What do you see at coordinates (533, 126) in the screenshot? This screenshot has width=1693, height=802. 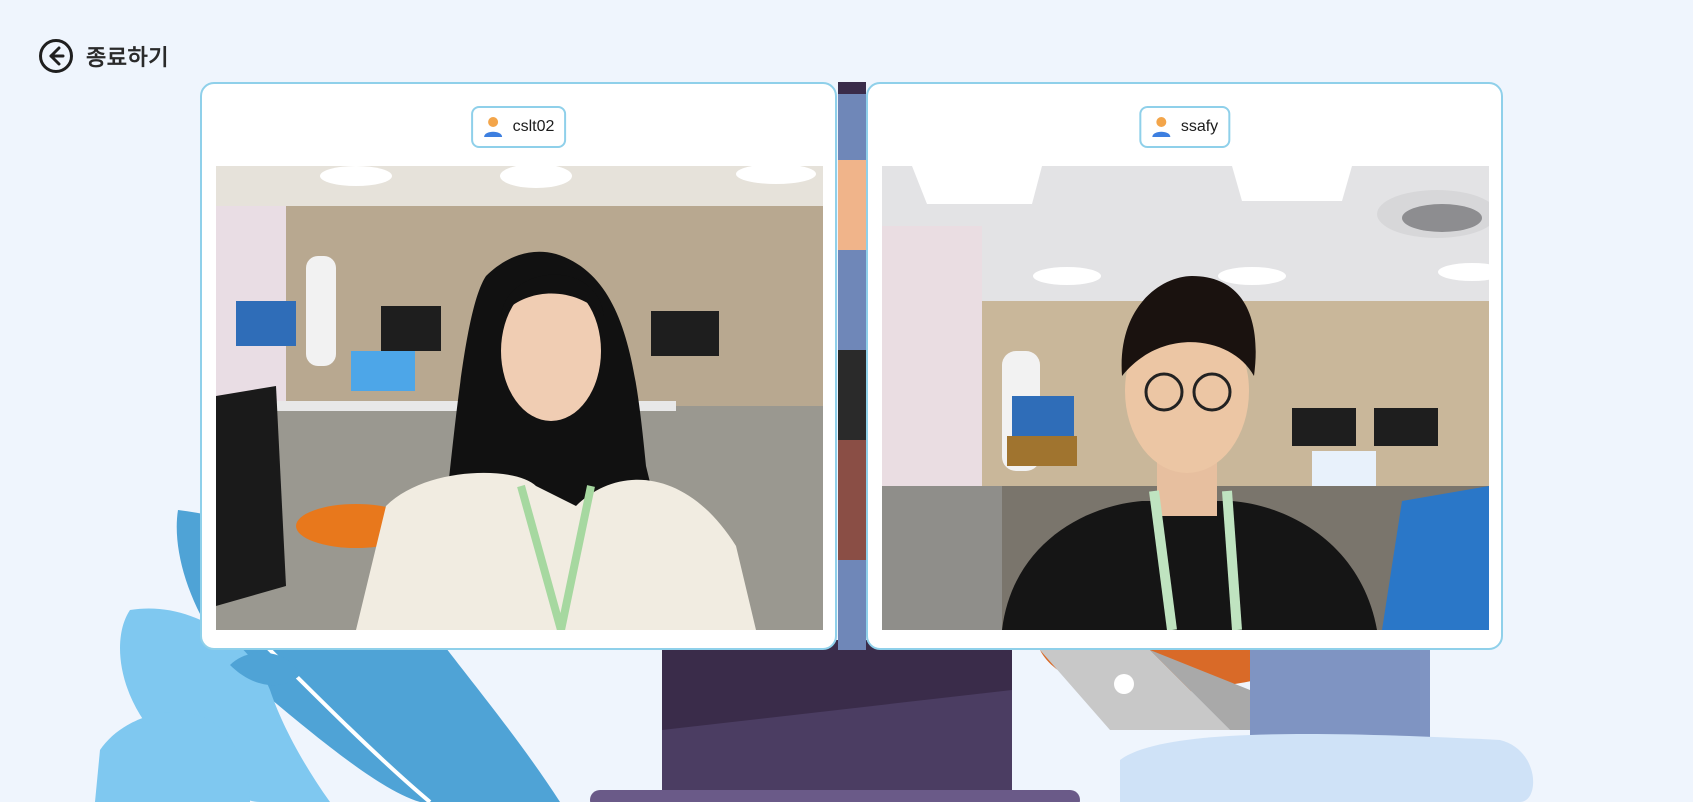 I see `participant-username: cslt02` at bounding box center [533, 126].